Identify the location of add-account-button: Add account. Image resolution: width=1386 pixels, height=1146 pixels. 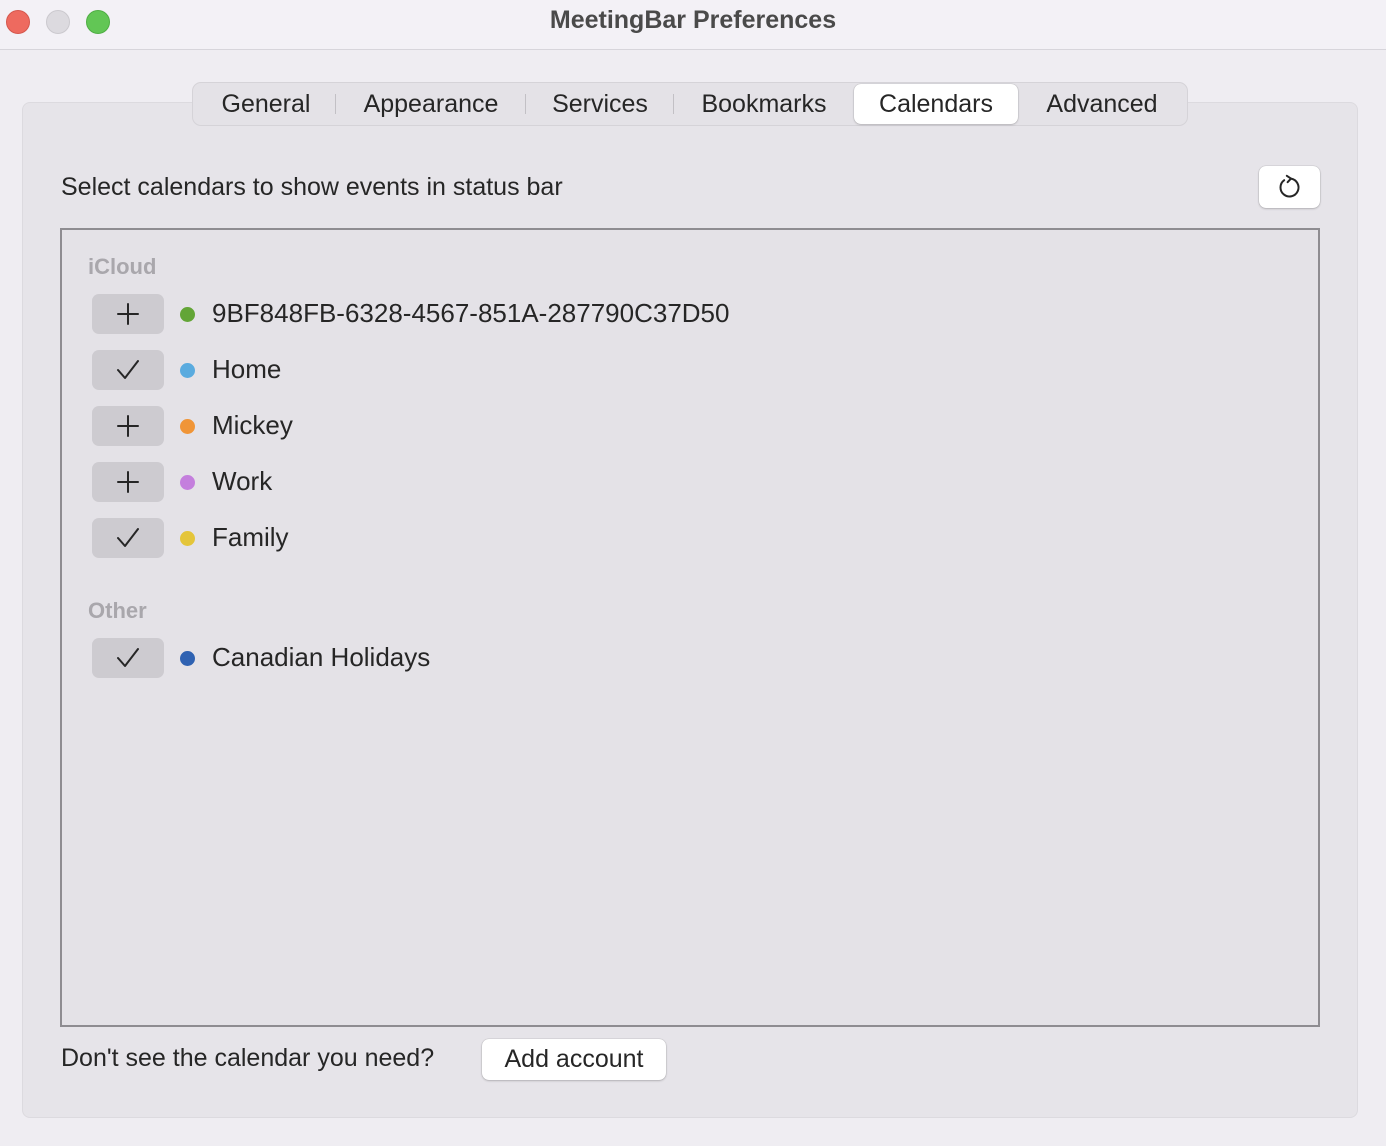
(574, 1059).